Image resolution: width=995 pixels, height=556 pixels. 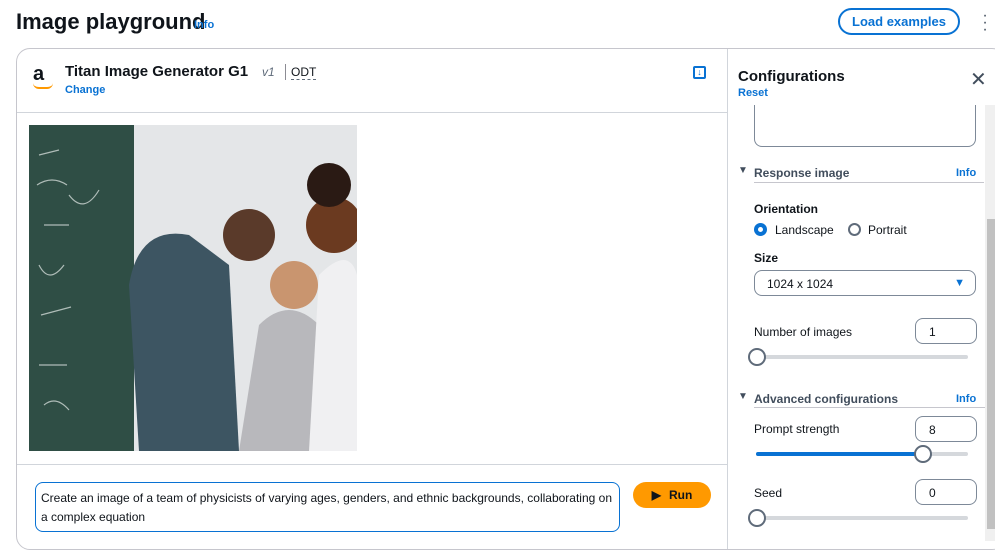 What do you see at coordinates (699, 72) in the screenshot?
I see `download-icon: ↓` at bounding box center [699, 72].